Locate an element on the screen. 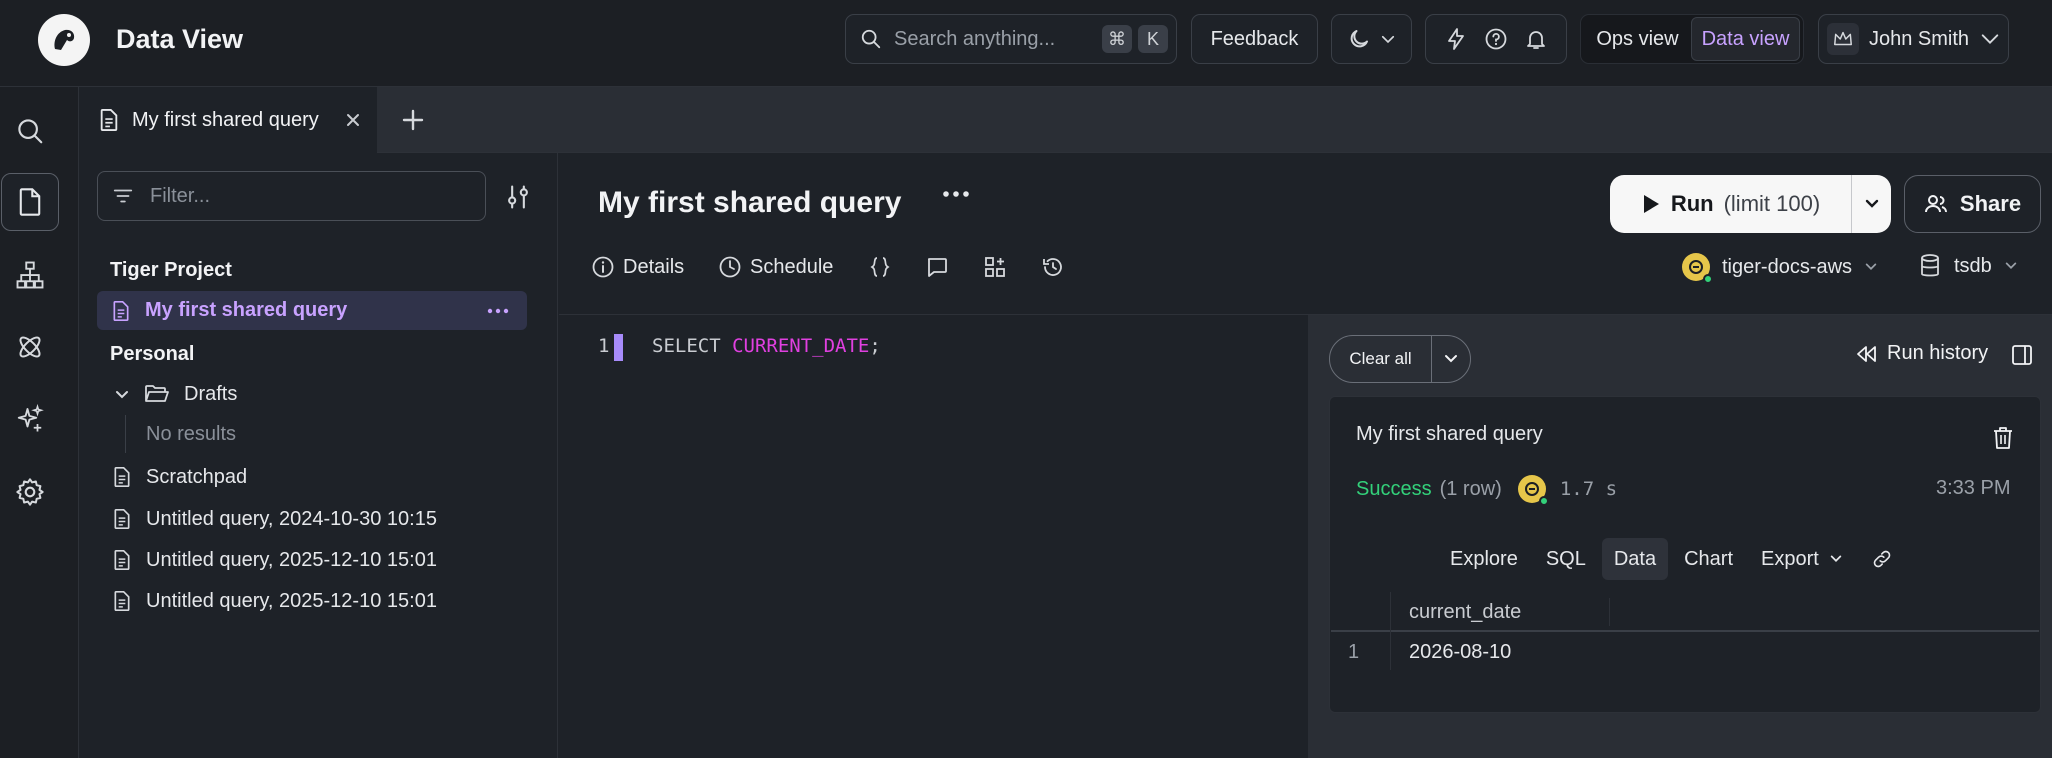  braces-icon is located at coordinates (880, 267).